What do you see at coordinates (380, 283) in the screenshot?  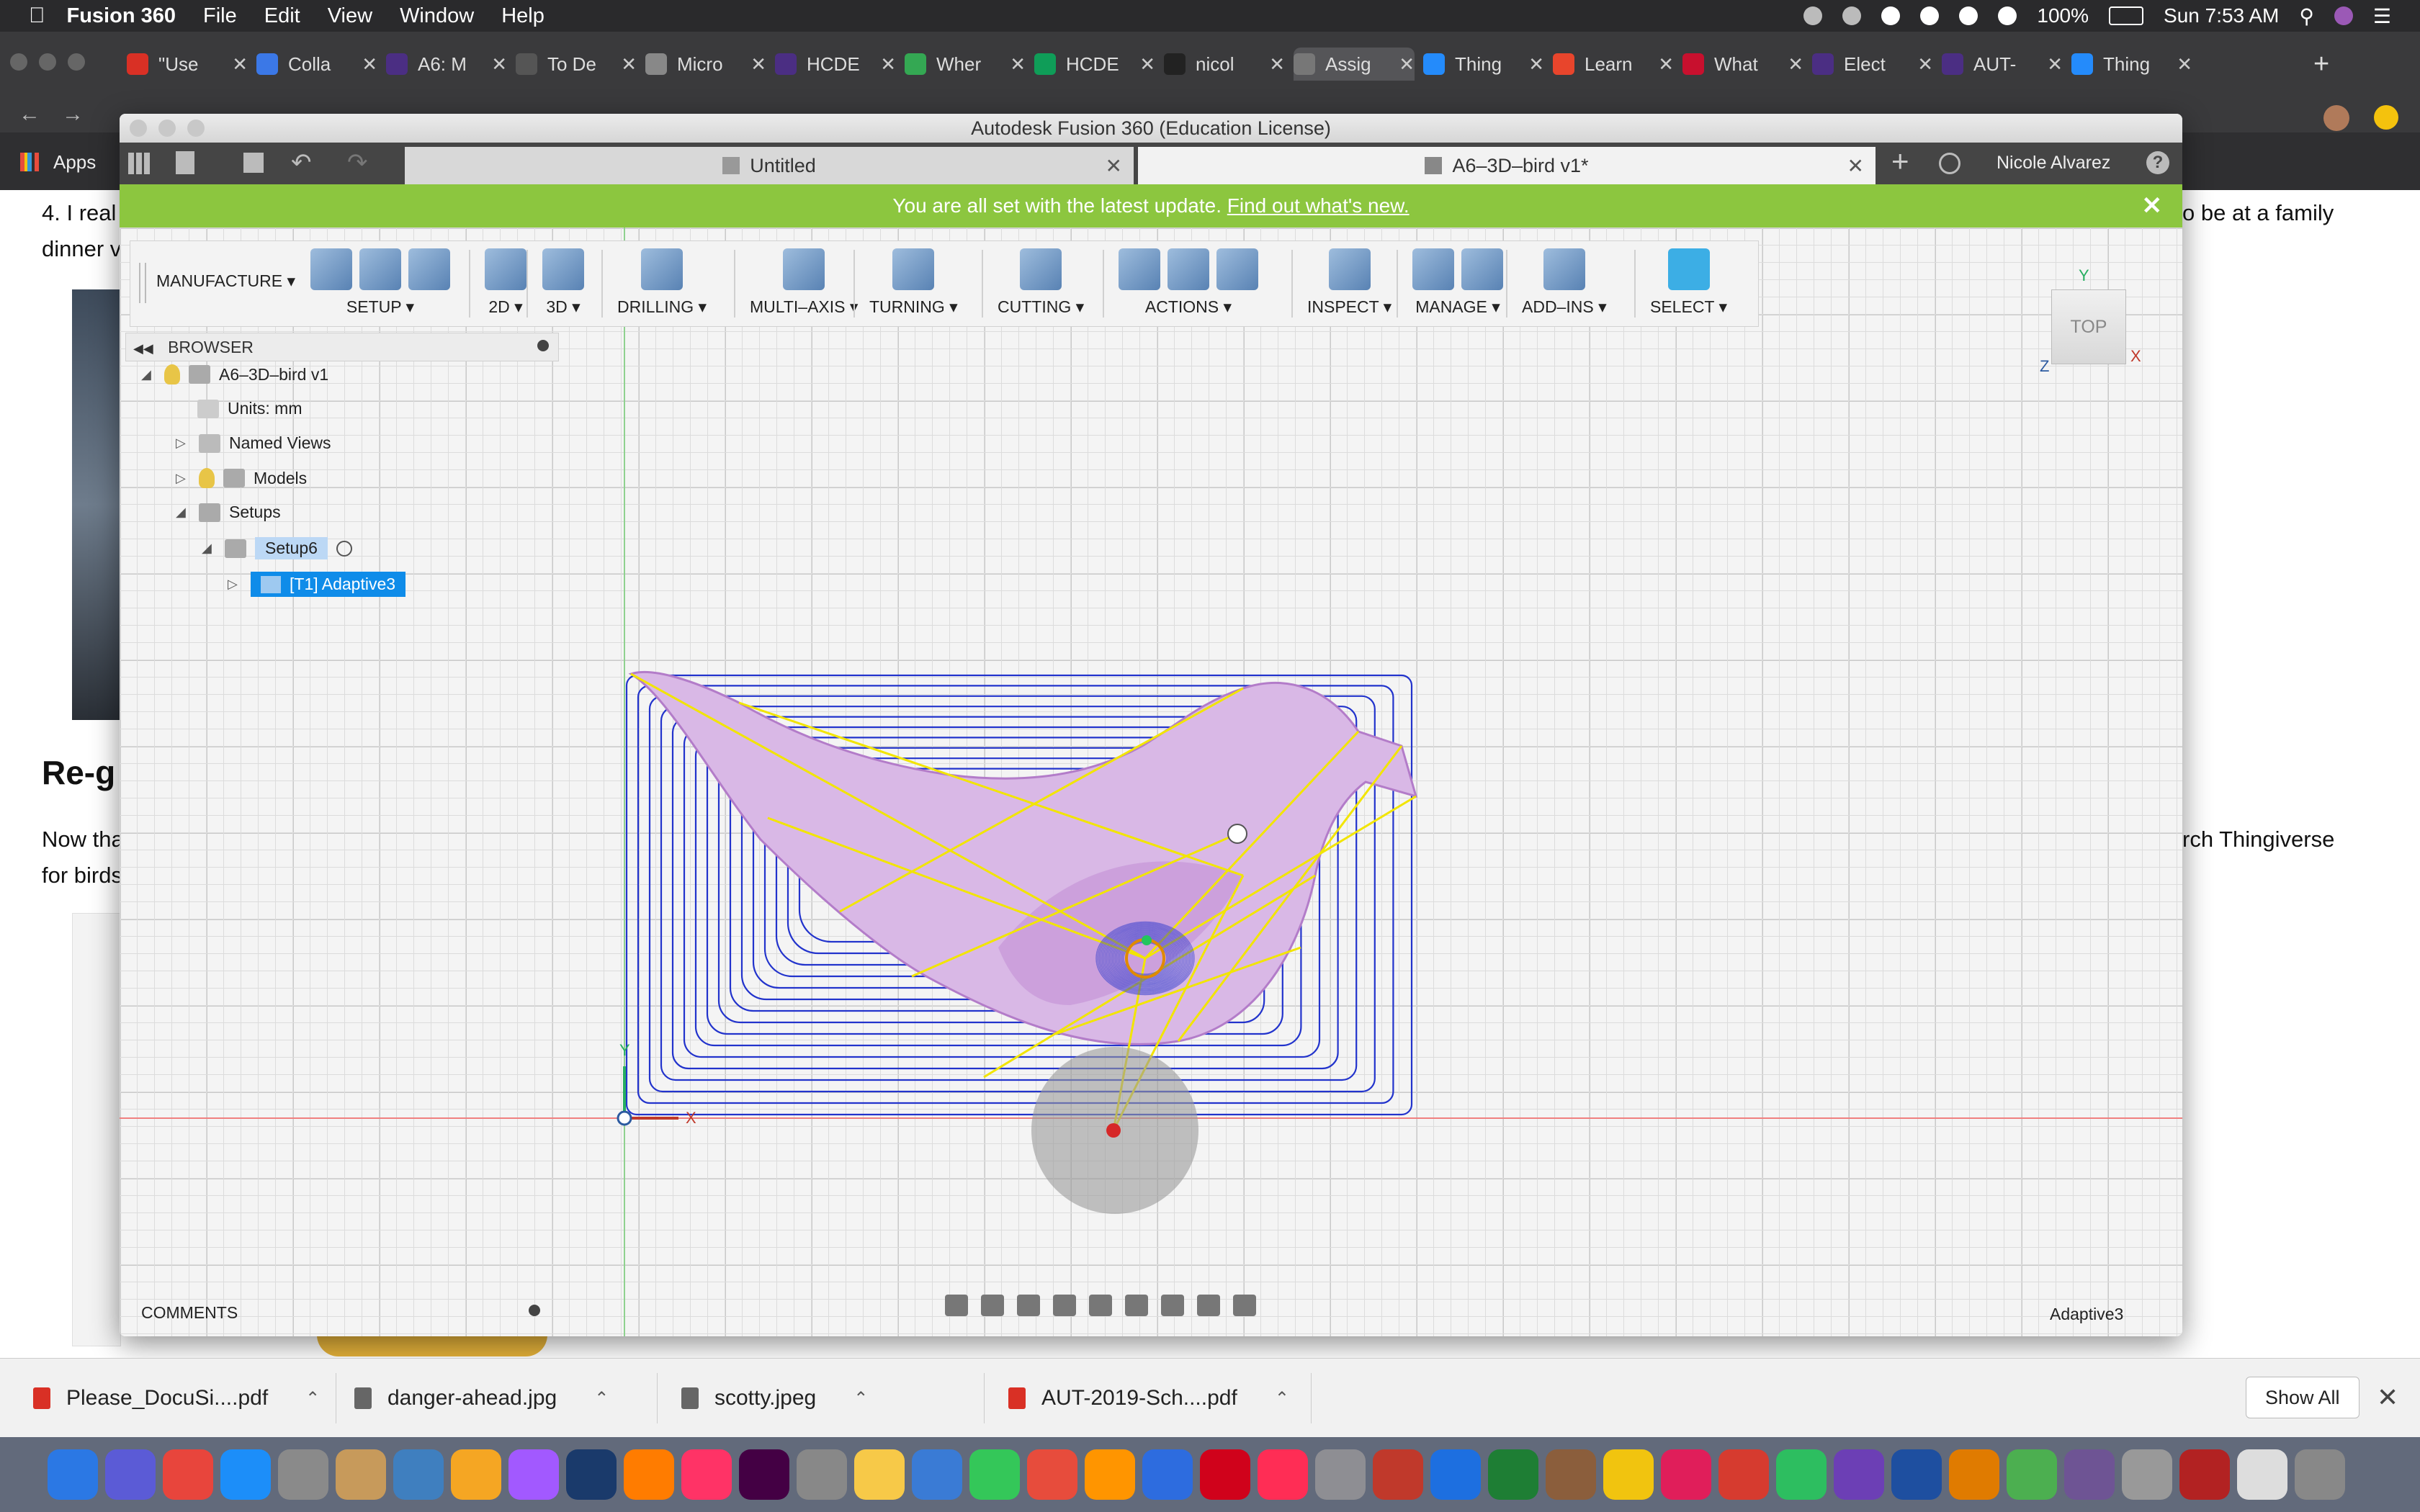 I see `toolbar-group-setup: SETUP` at bounding box center [380, 283].